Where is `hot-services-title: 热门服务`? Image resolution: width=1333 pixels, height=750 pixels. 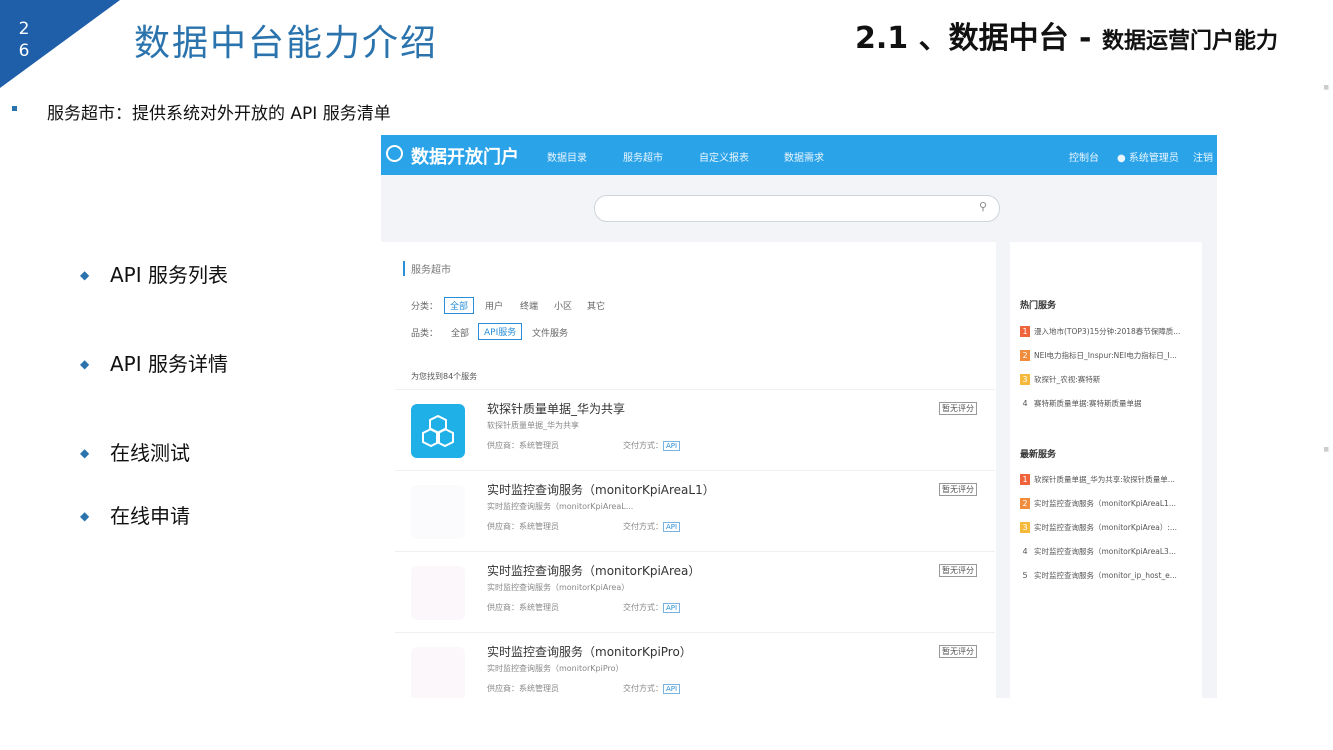
hot-services-title: 热门服务 is located at coordinates (1038, 306).